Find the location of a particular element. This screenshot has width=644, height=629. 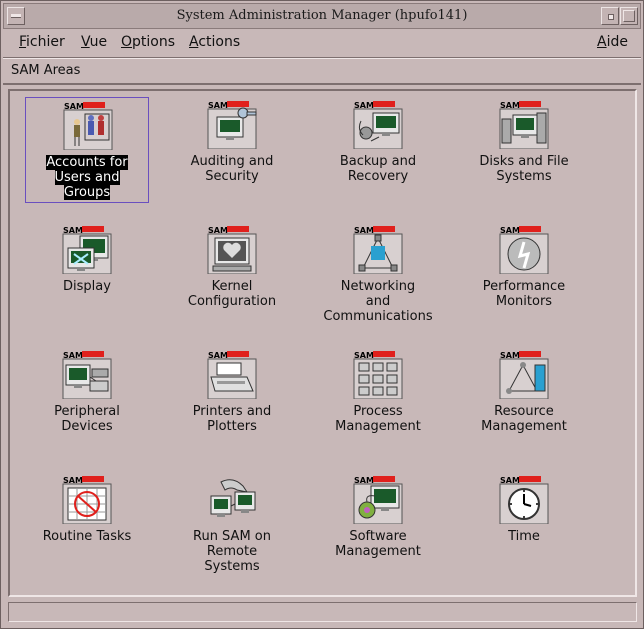

sam-area-label-line: Printers and is located at coordinates (232, 411).